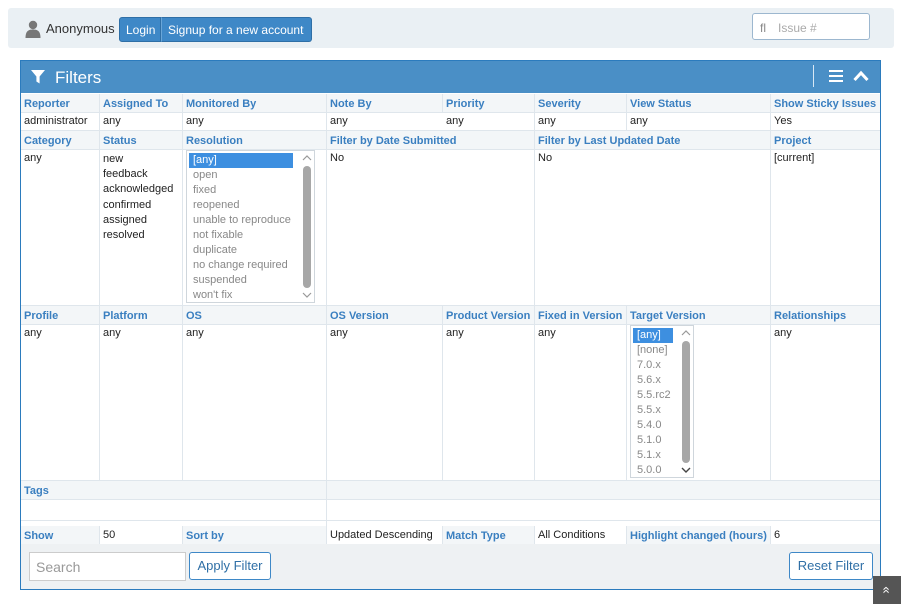  Describe the element at coordinates (489, 103) in the screenshot. I see `priority-label: Priority` at that location.